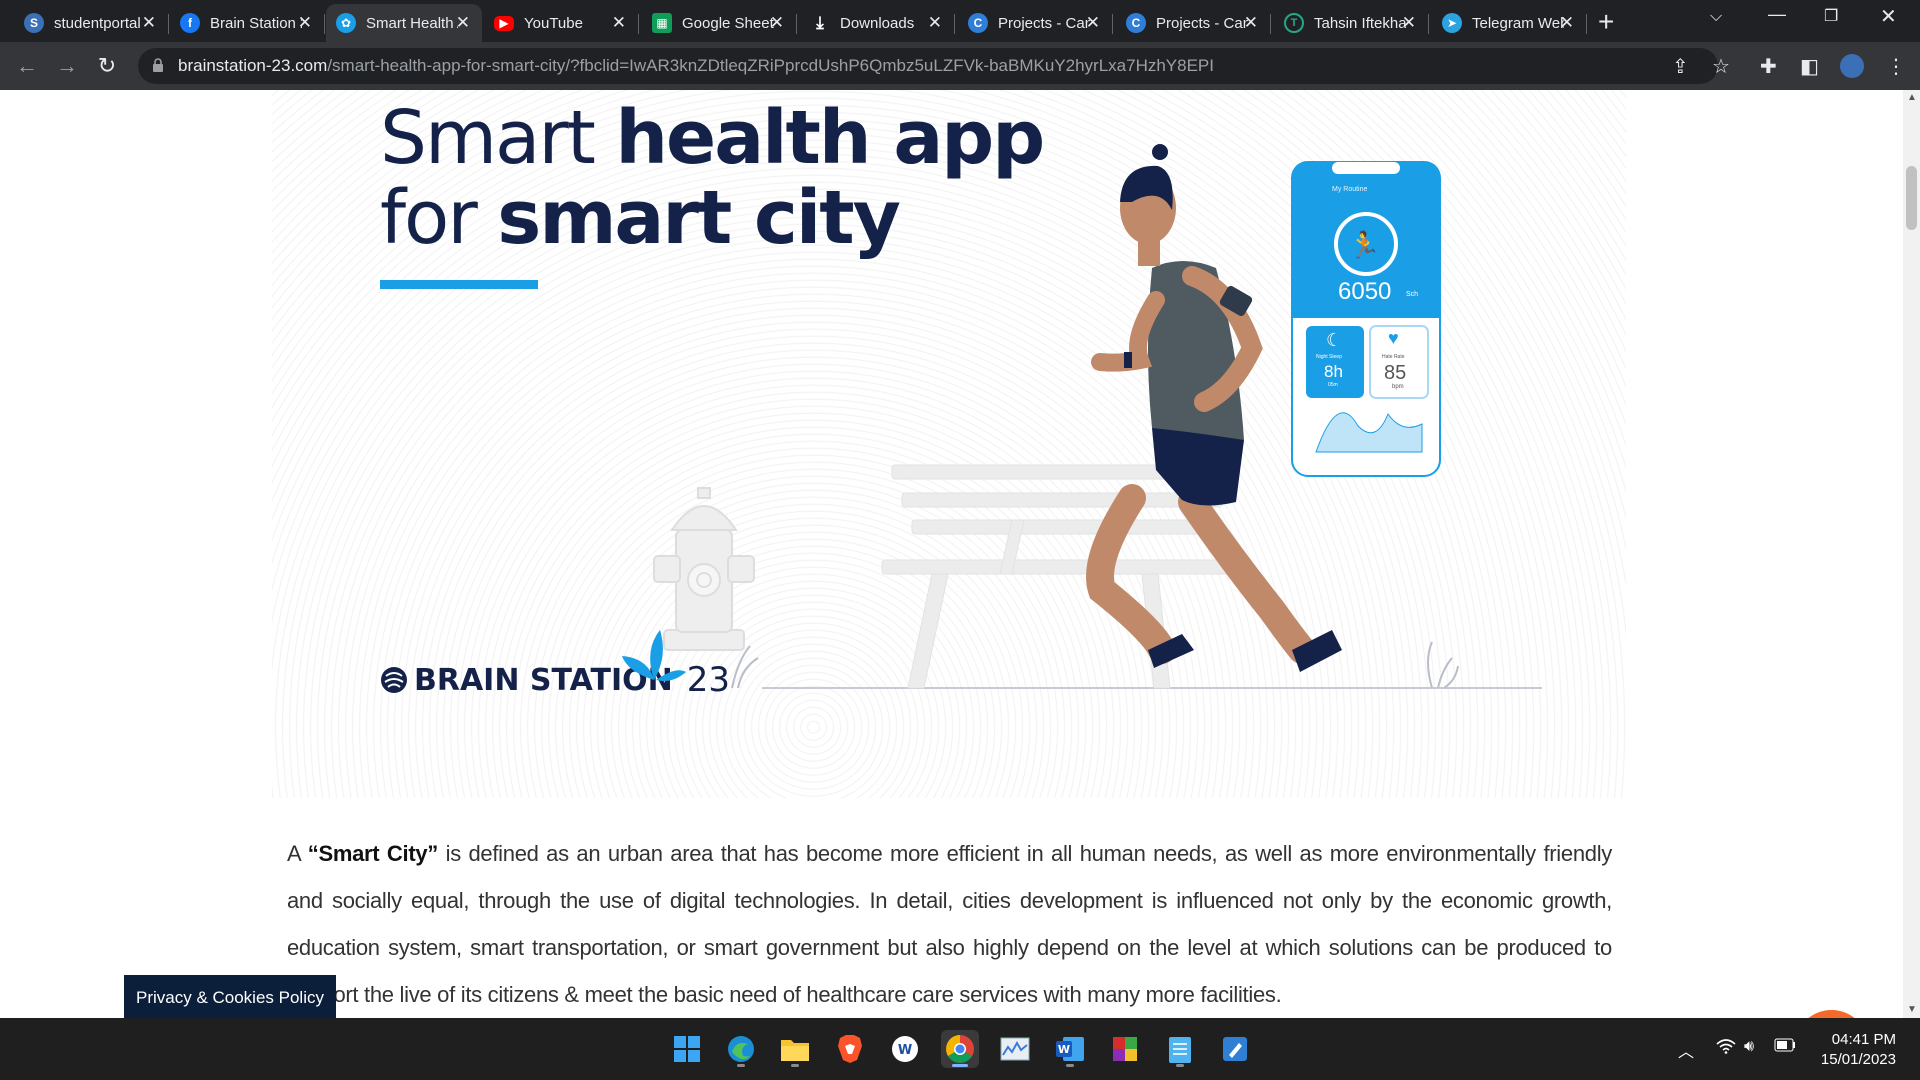 This screenshot has height=1080, width=1920. I want to click on scroll-down-arrow-icon: ▼, so click(1912, 1009).